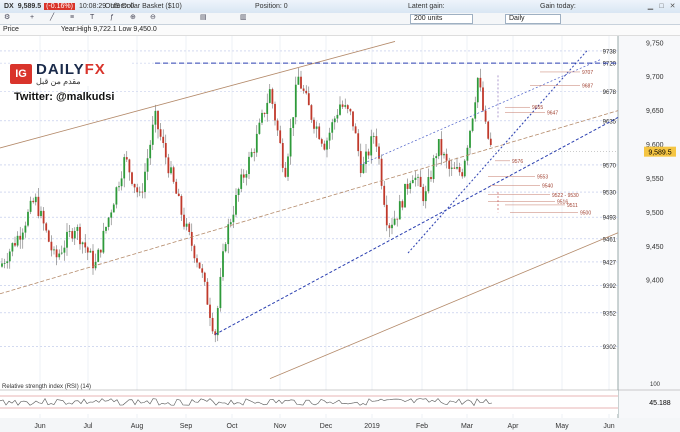 The width and height of the screenshot is (680, 432). Describe the element at coordinates (280, 426) in the screenshot. I see `x-tick-label: Nov` at that location.